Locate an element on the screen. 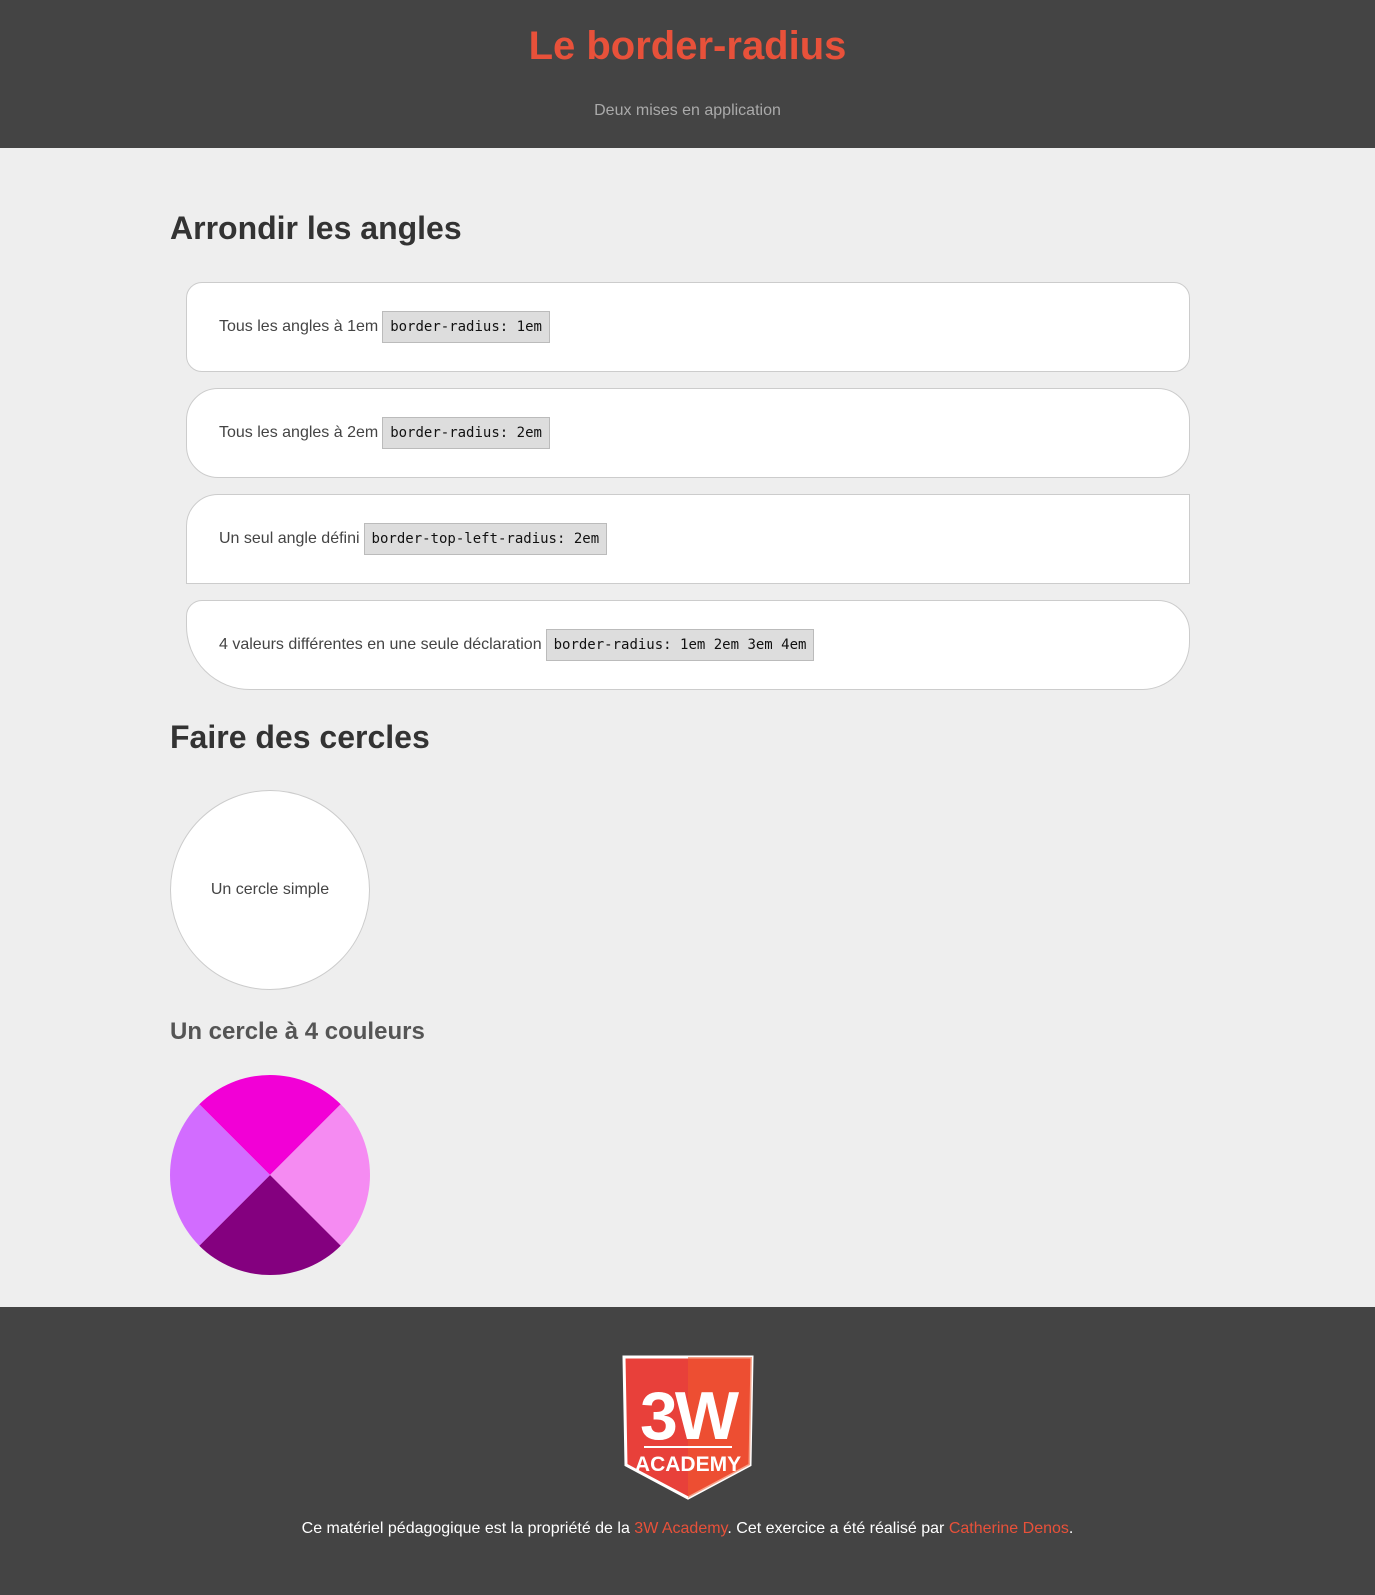 This screenshot has width=1375, height=1595. code-snippet: border-radius: 2em is located at coordinates (466, 433).